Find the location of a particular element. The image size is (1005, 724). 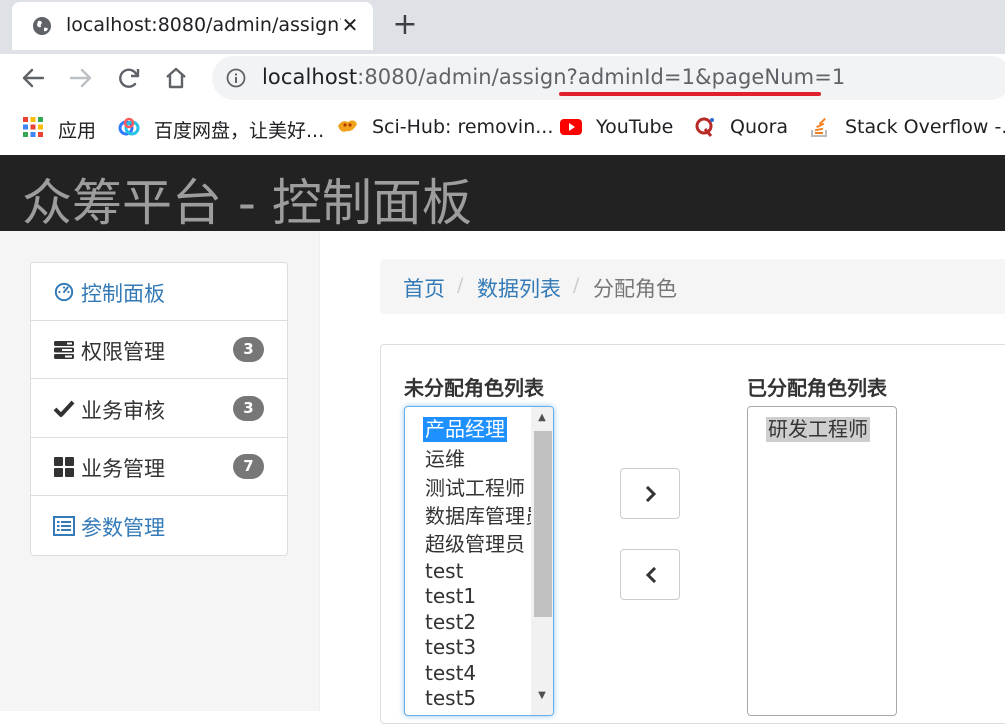

url-highlight-underline is located at coordinates (690, 94).